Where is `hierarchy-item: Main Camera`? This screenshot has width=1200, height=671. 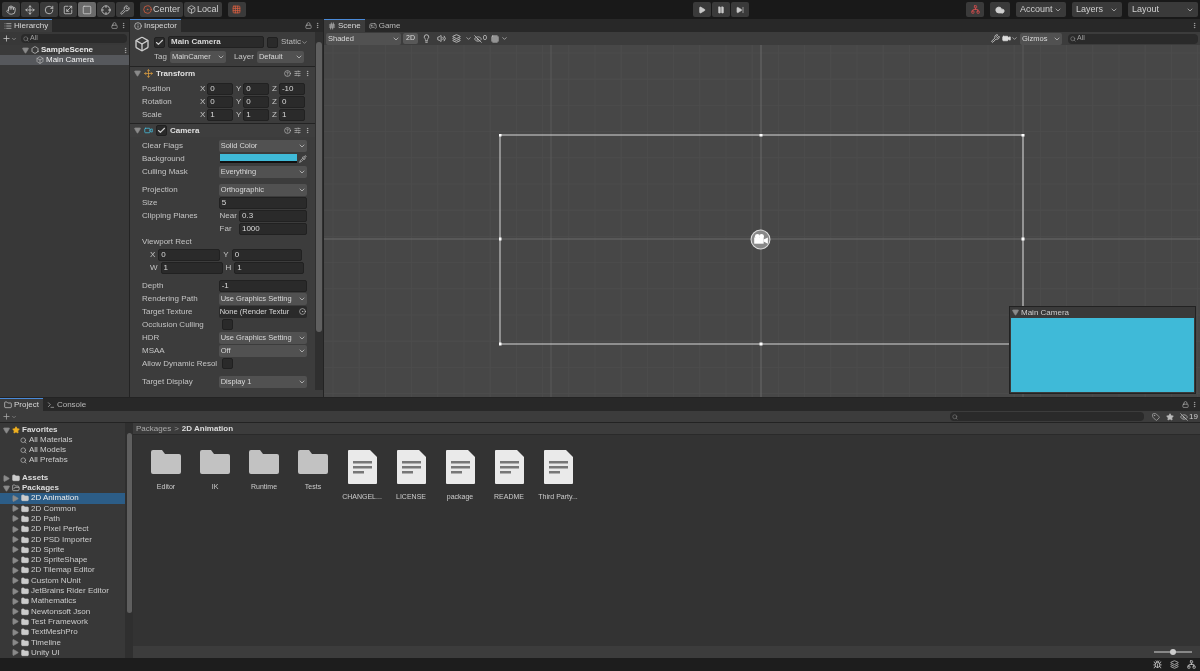
hierarchy-item: Main Camera is located at coordinates (64, 60).